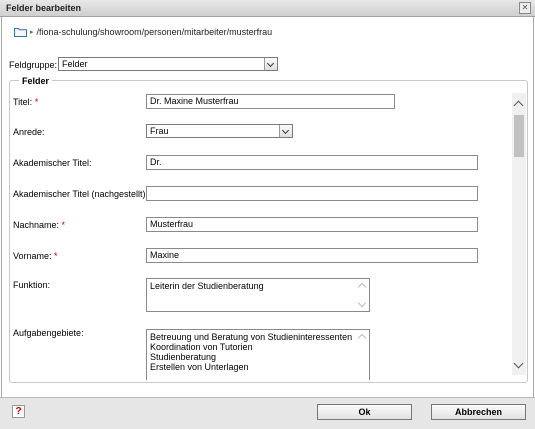 This screenshot has width=535, height=429. I want to click on aufgaben-label: Aufgabengebiete:, so click(48, 333).